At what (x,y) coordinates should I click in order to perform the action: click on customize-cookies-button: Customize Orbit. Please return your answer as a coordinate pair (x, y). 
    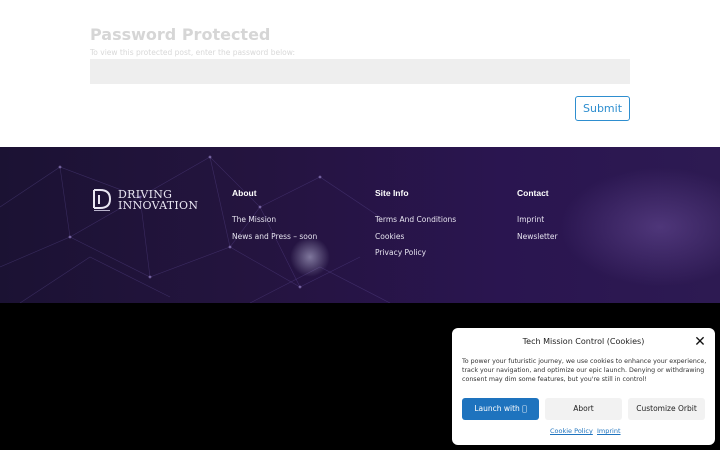
    Looking at the image, I should click on (666, 409).